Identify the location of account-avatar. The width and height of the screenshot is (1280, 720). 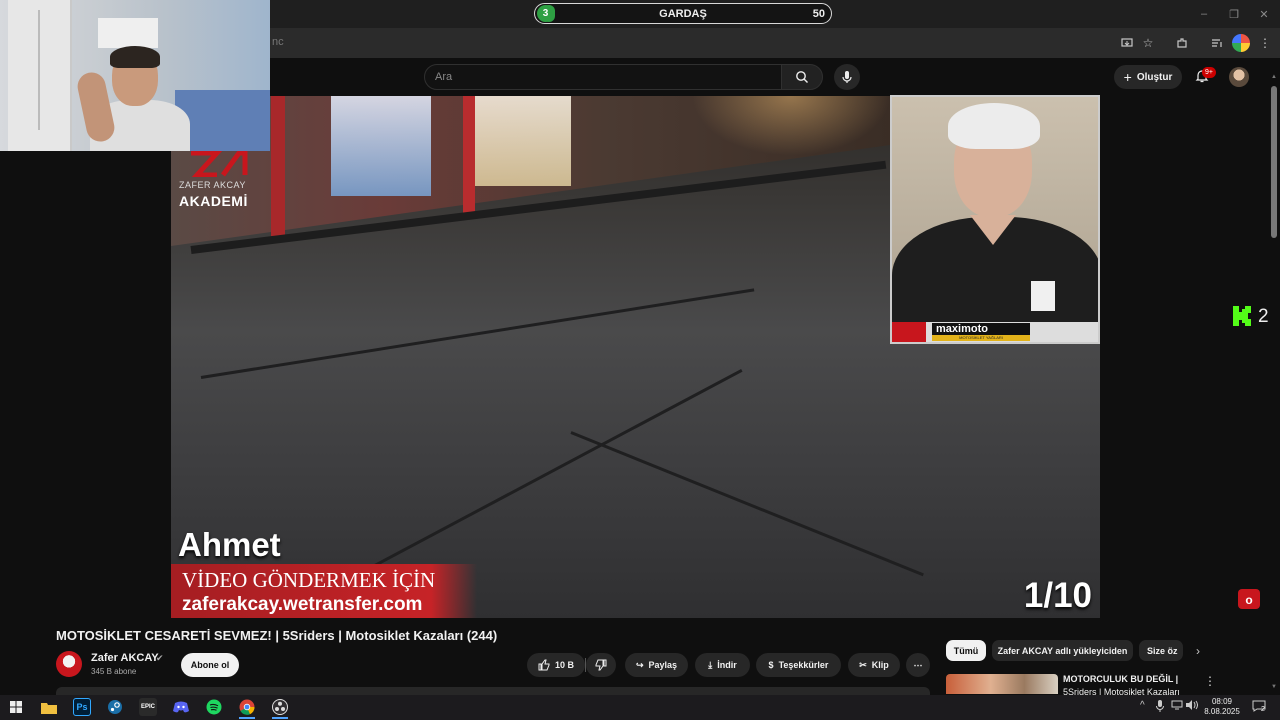
(1239, 77).